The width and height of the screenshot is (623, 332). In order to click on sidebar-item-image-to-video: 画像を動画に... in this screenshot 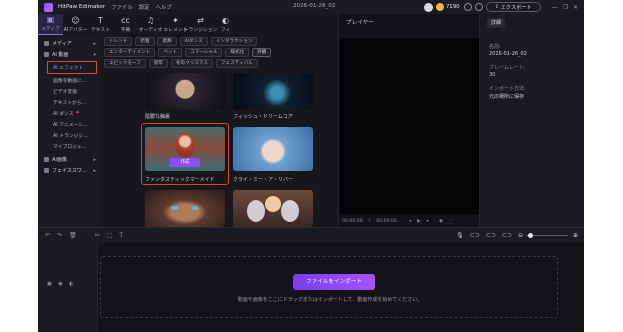, I will do `click(69, 80)`.